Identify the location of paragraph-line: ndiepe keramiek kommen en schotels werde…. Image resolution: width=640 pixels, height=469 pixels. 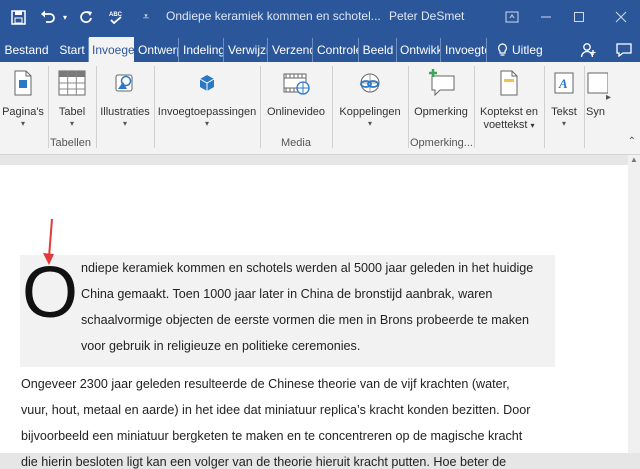
(307, 268).